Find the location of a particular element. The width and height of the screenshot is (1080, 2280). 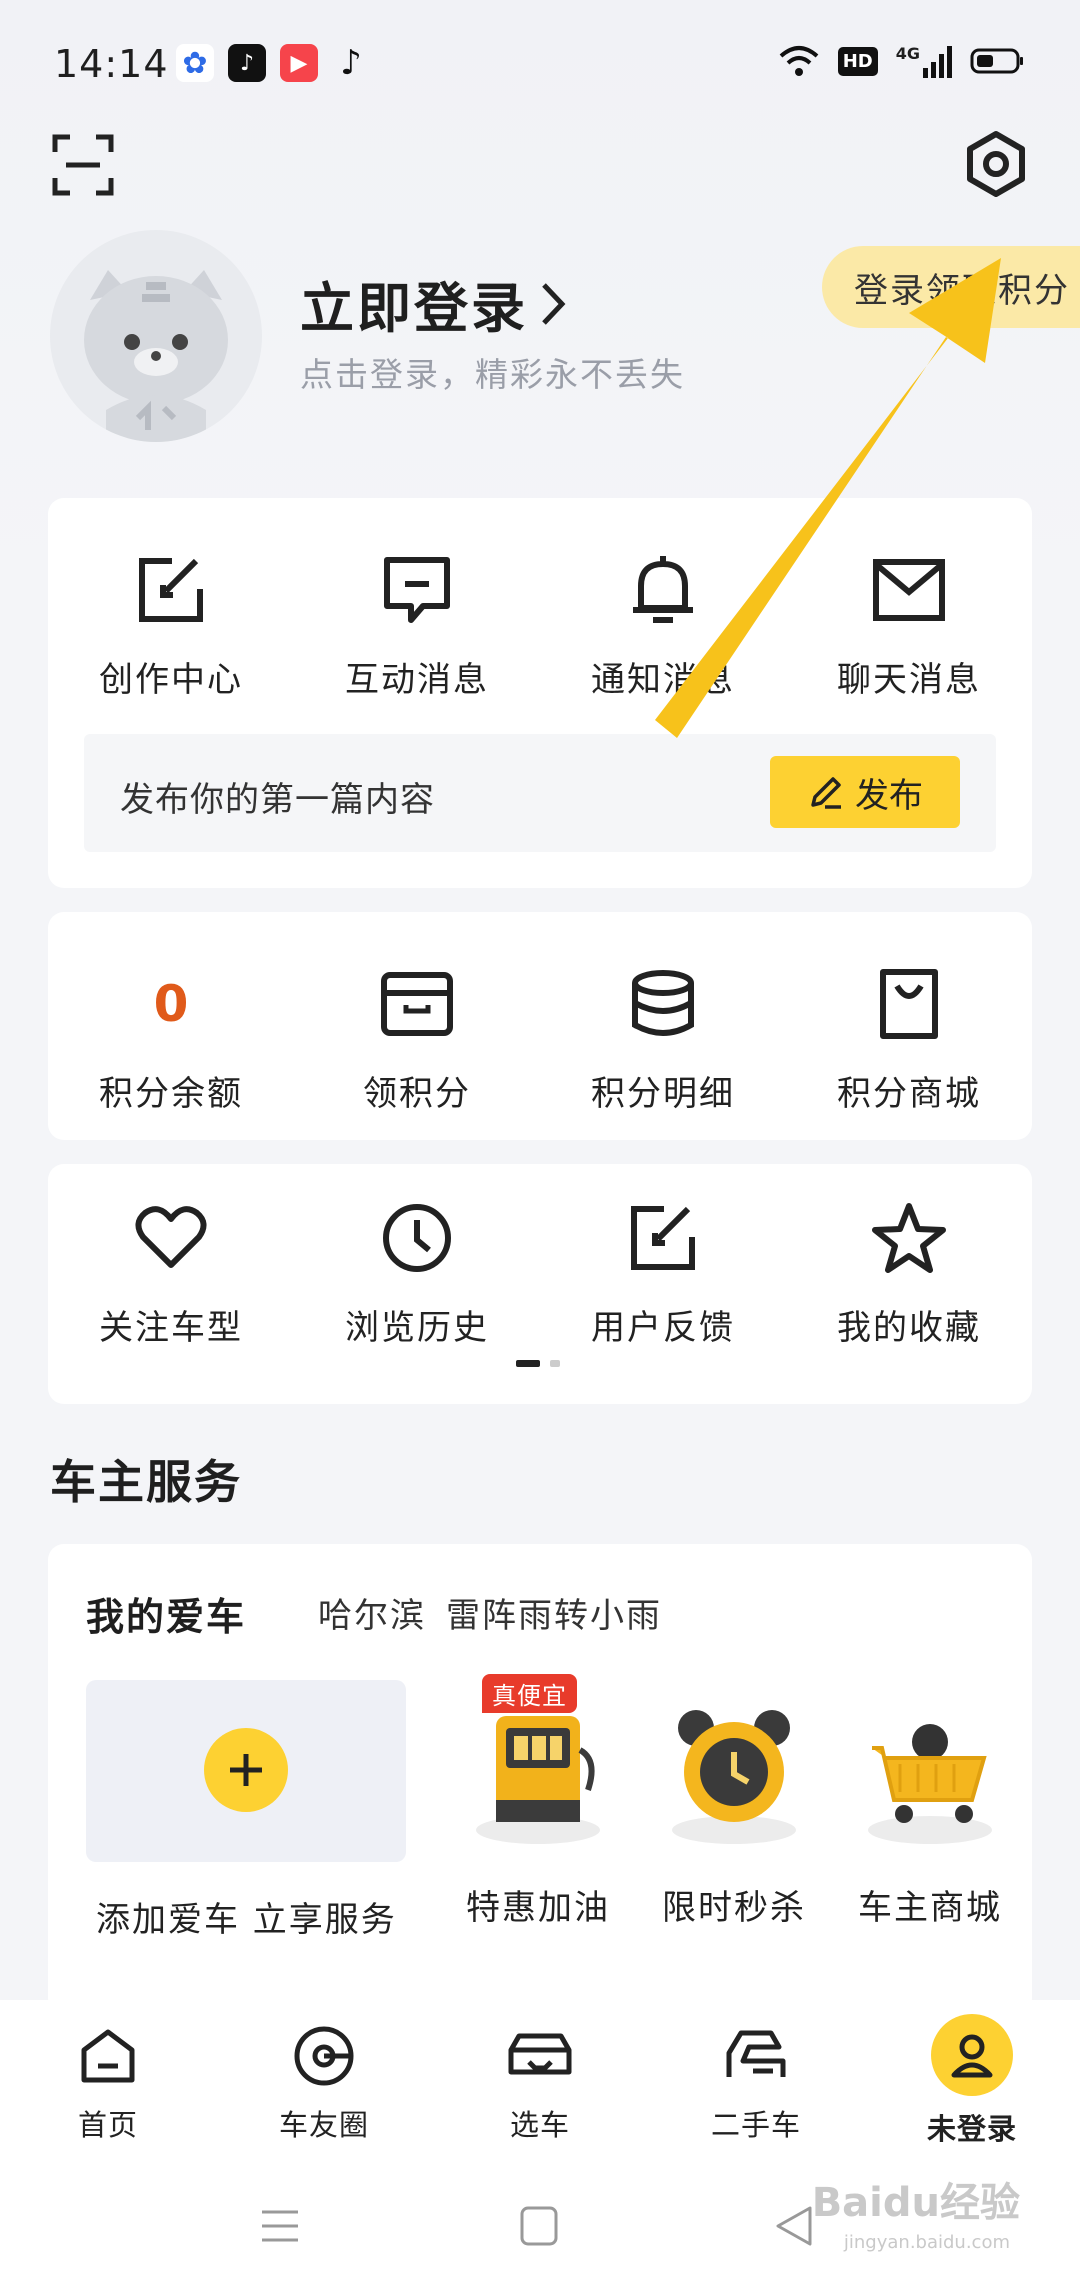

item-label: 特惠加油 is located at coordinates (538, 1908).